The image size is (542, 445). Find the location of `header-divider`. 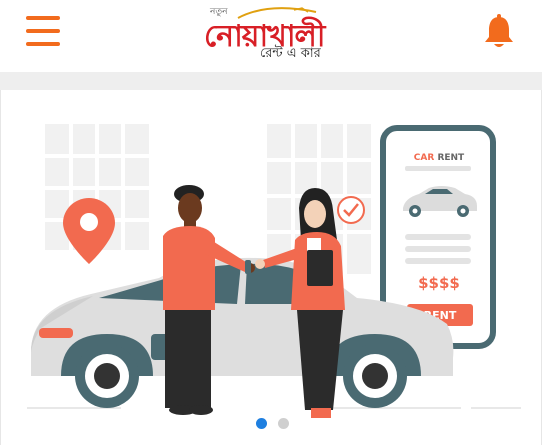

header-divider is located at coordinates (271, 81).